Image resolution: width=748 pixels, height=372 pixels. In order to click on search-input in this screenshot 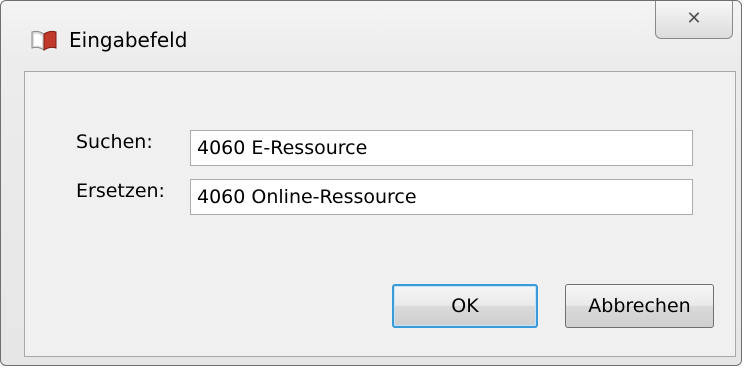, I will do `click(441, 148)`.